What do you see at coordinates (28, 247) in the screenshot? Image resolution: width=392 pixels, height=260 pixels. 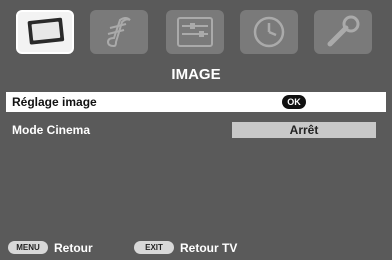 I see `menu-key-badge: MENU` at bounding box center [28, 247].